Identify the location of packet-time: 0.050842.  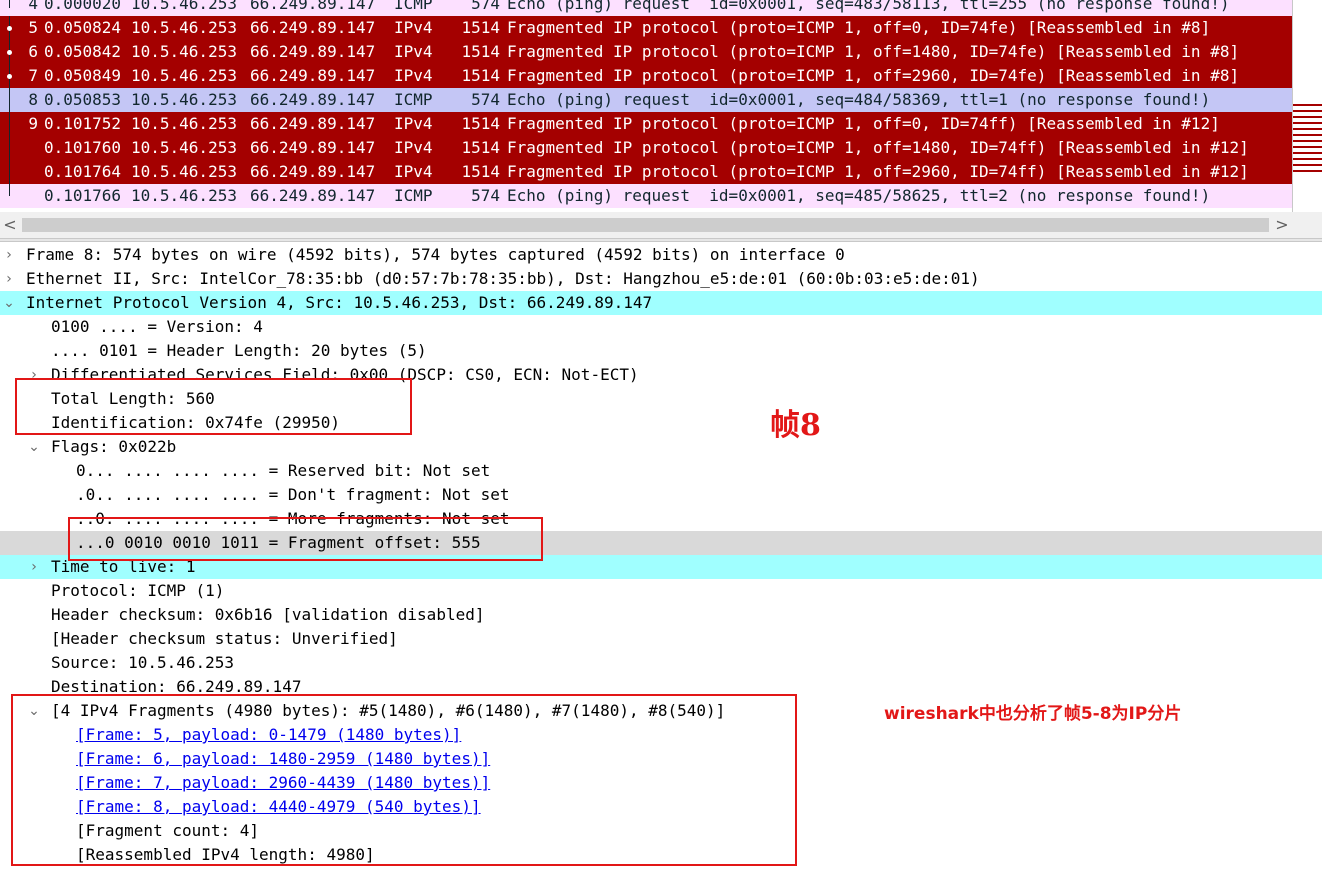
(83, 51).